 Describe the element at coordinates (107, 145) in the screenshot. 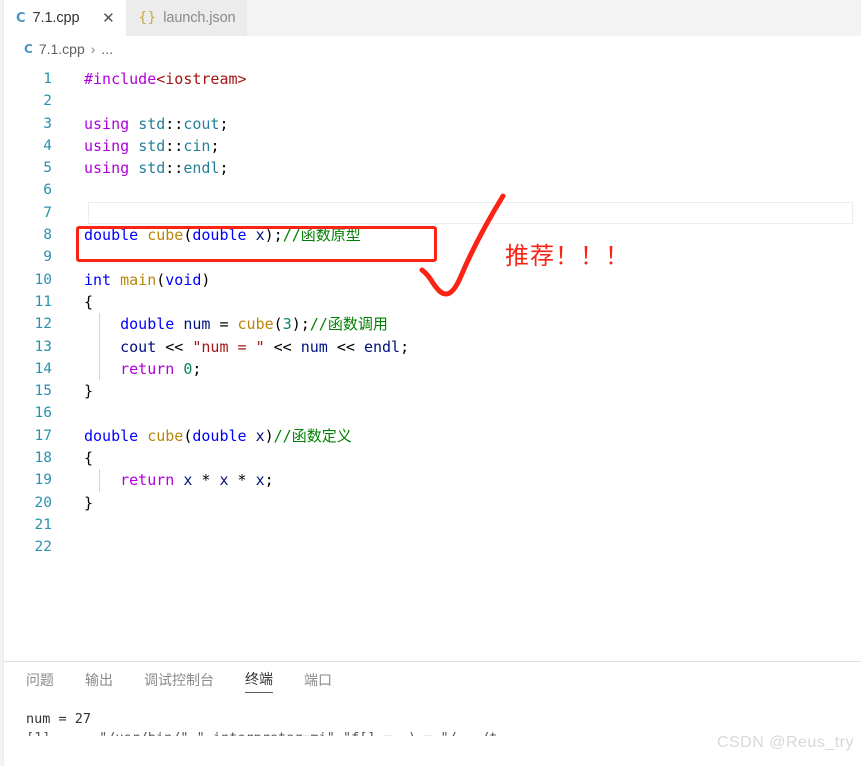

I see `code-token: using` at that location.